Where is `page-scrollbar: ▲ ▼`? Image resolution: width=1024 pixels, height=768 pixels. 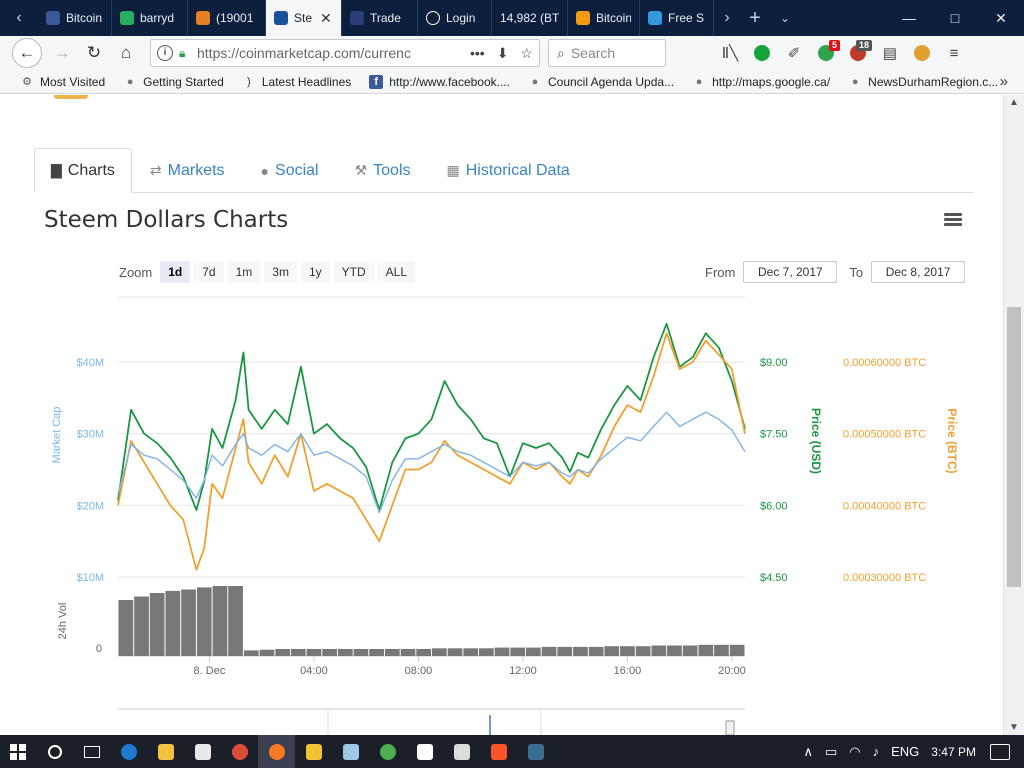 page-scrollbar: ▲ ▼ is located at coordinates (1013, 415).